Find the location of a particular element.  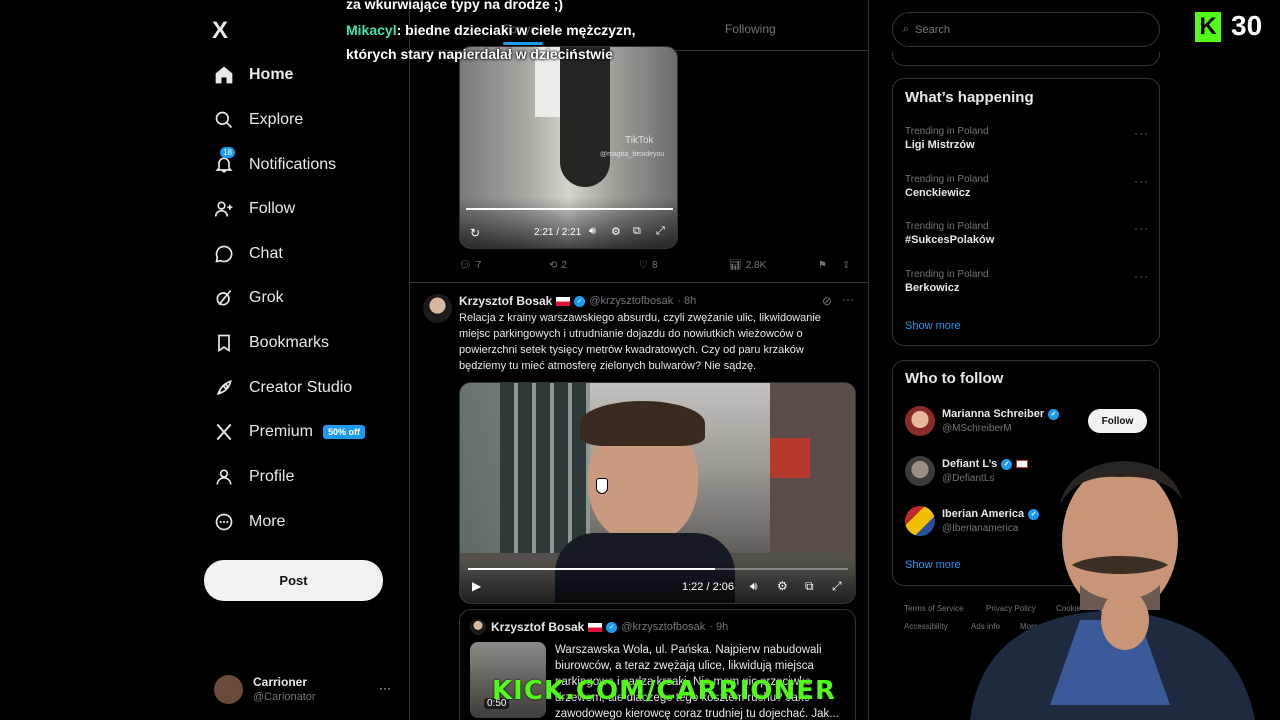

nav-profile: Profile is located at coordinates (253, 477).